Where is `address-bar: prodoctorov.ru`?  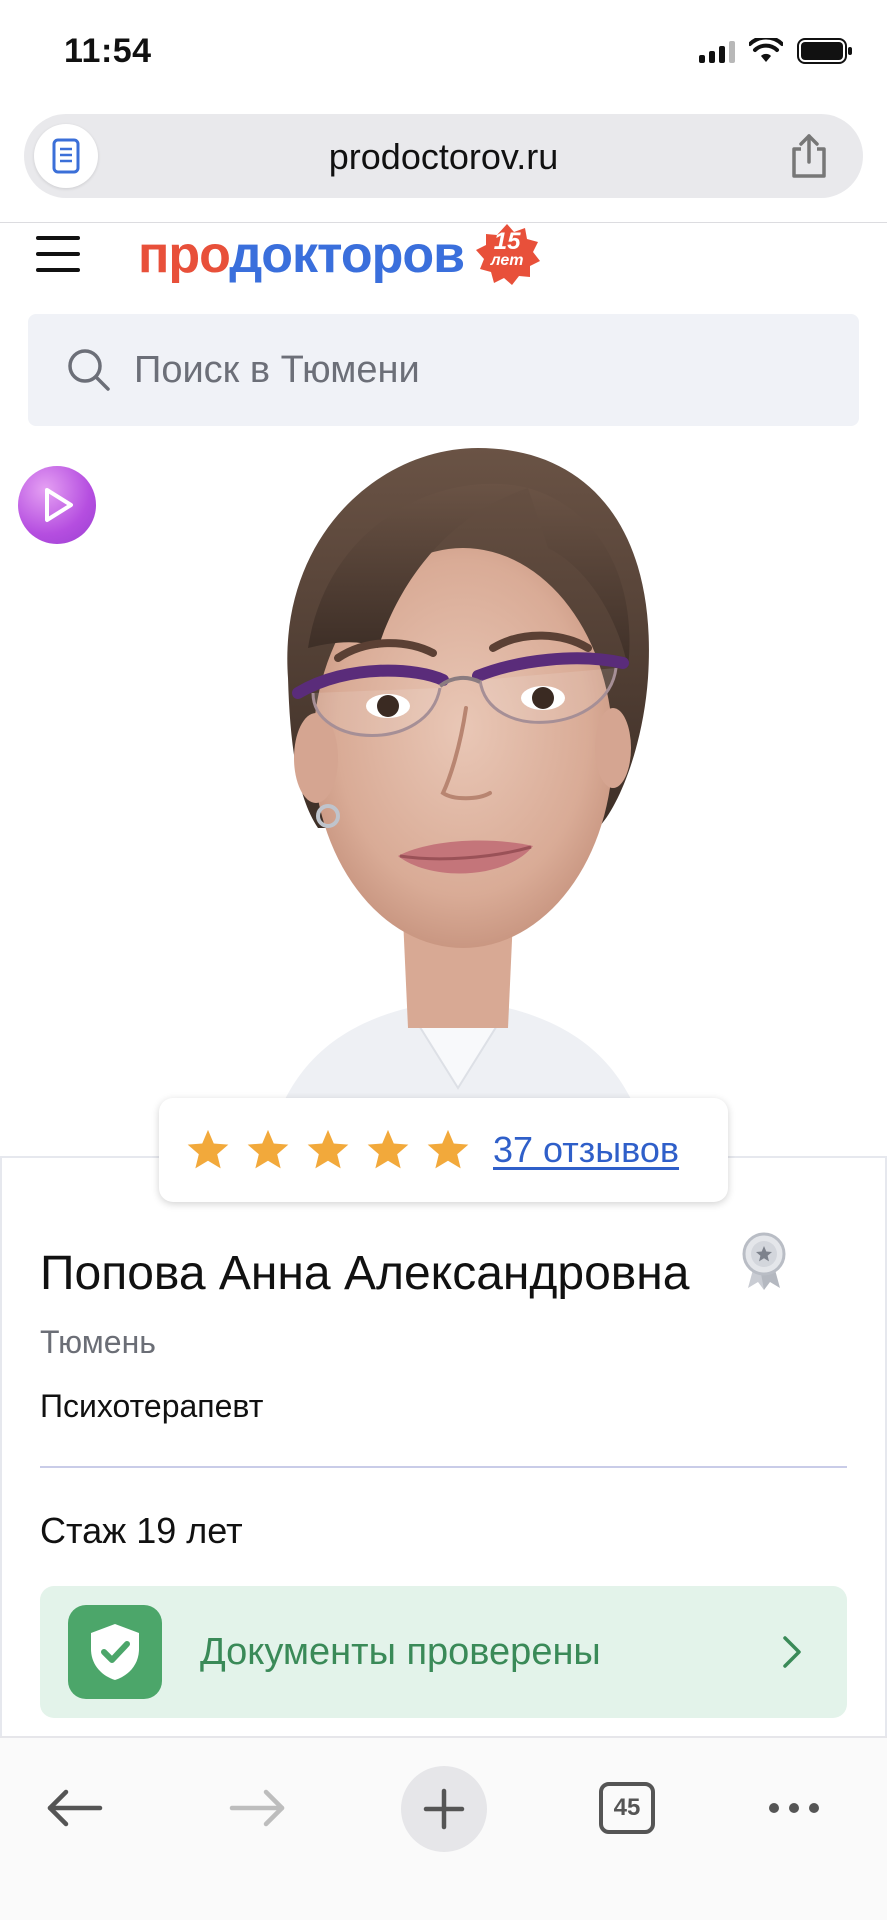
address-bar: prodoctorov.ru is located at coordinates (443, 156).